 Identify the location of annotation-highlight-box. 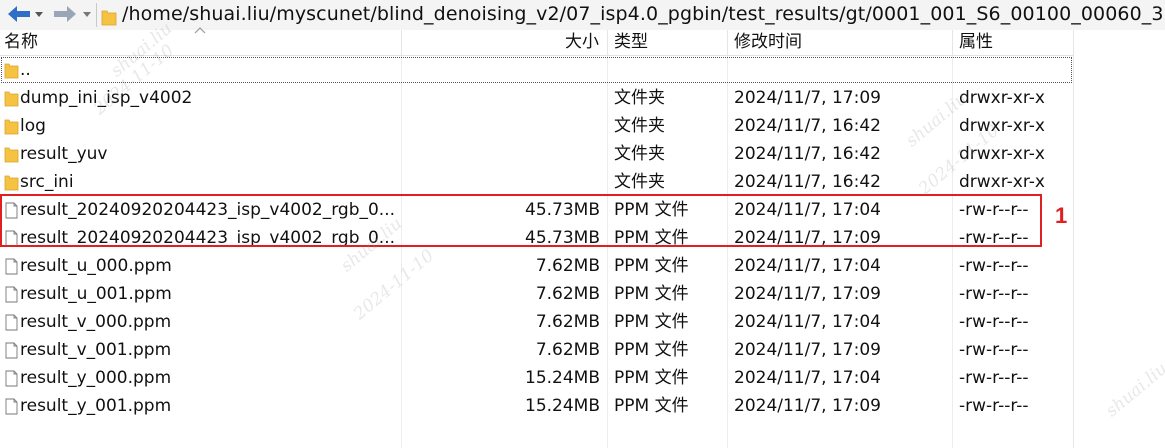
(521, 220).